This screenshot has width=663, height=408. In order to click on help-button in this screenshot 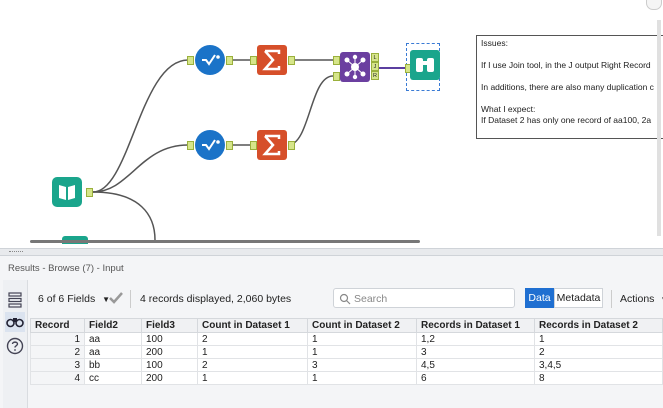, I will do `click(15, 346)`.